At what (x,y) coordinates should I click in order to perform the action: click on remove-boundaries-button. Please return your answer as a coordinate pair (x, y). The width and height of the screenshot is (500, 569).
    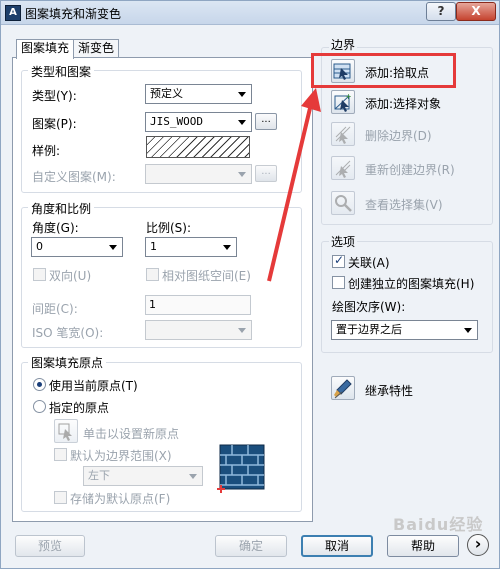
    Looking at the image, I should click on (343, 134).